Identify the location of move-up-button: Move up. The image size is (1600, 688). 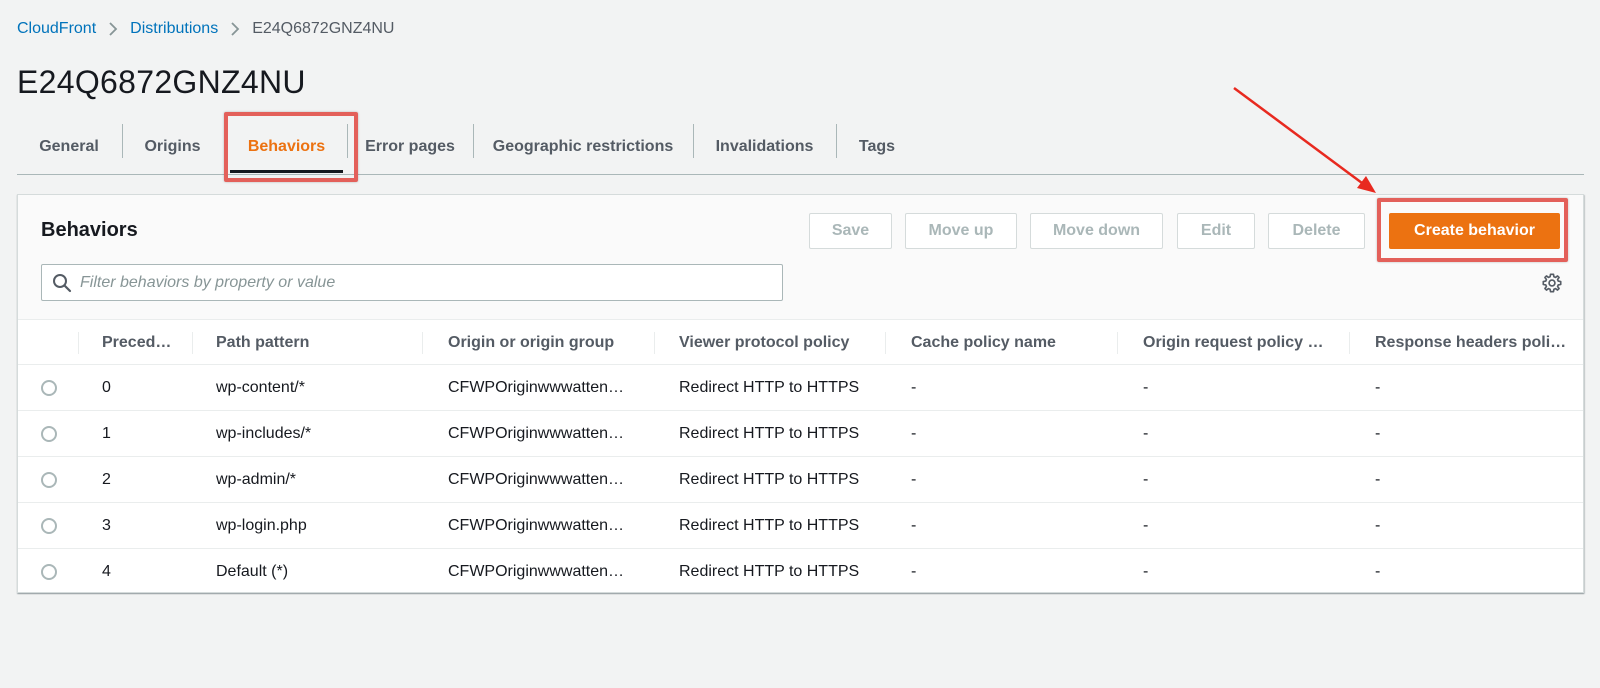
(961, 231).